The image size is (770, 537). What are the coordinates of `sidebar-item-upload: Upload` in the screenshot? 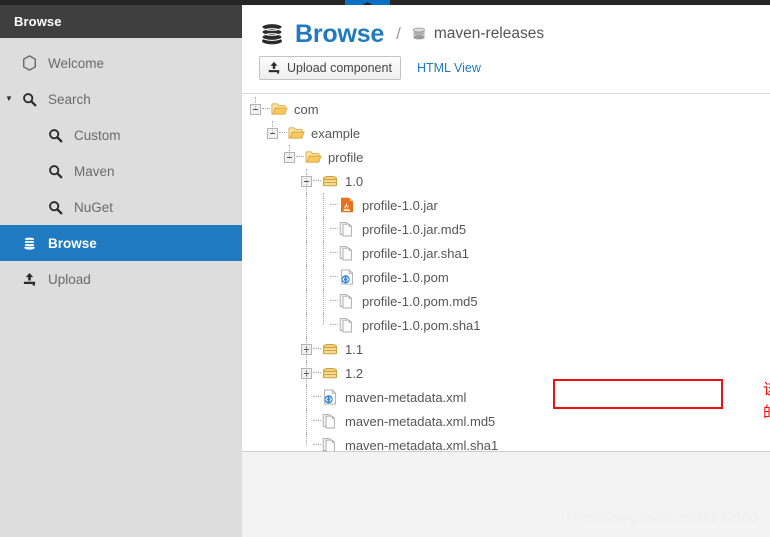 It's located at (121, 279).